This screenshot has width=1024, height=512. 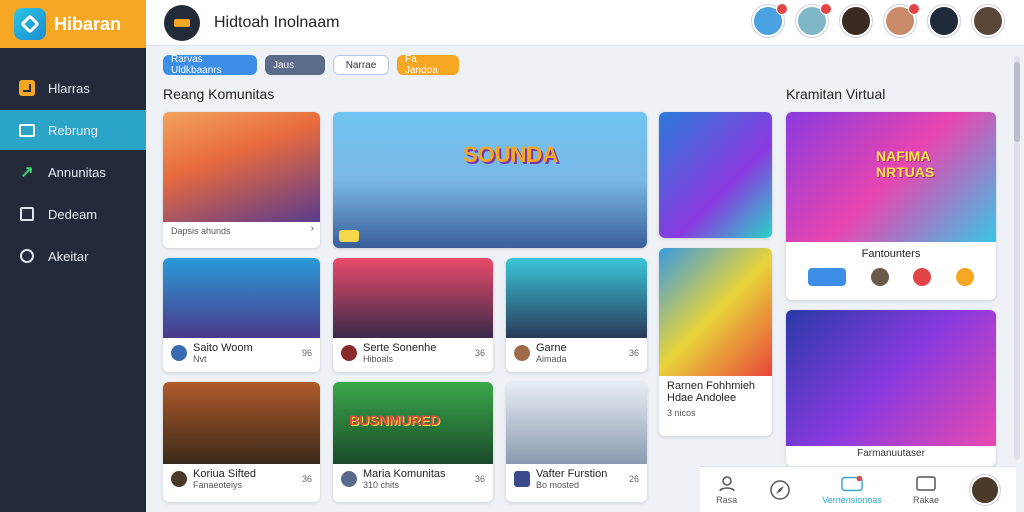 I want to click on card-title: Serte Sonenhe, so click(x=400, y=348).